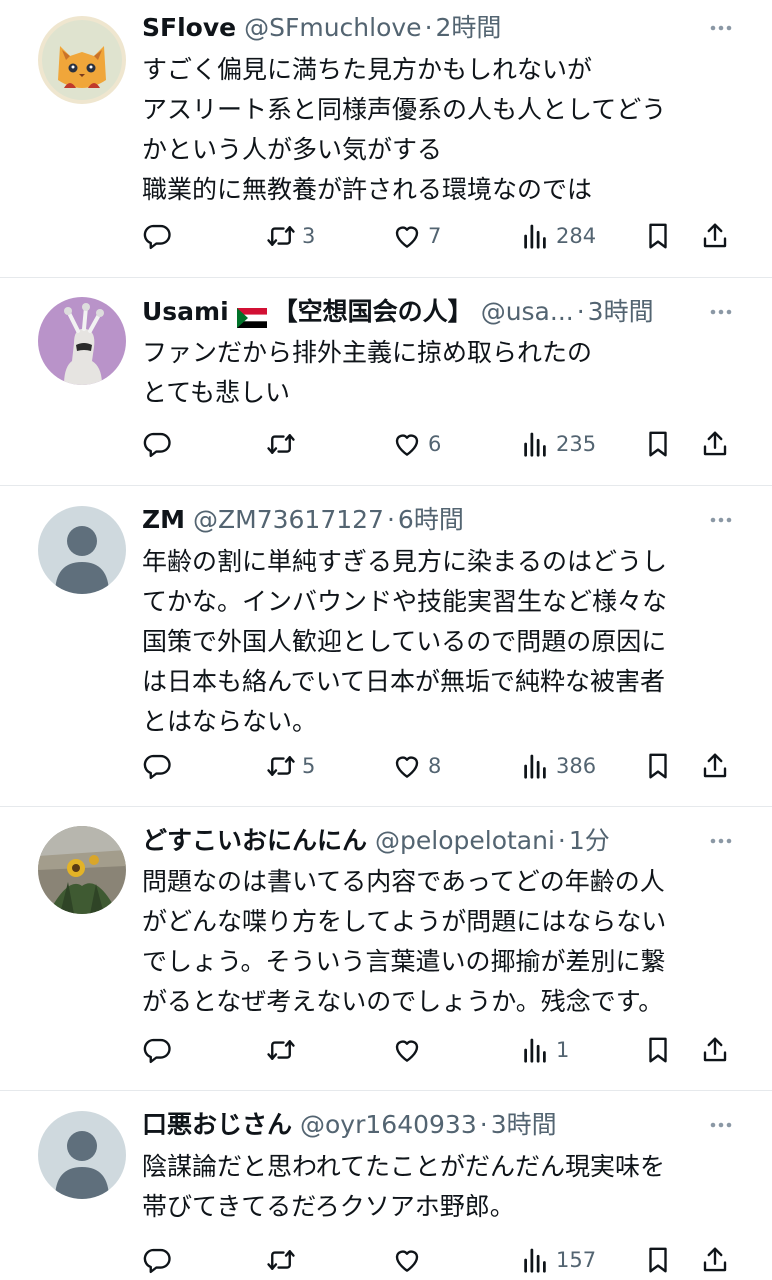 This screenshot has height=1280, width=772. I want to click on tweet-header: 口悪おじさん @oyr1640933 · 3時間, so click(427, 1125).